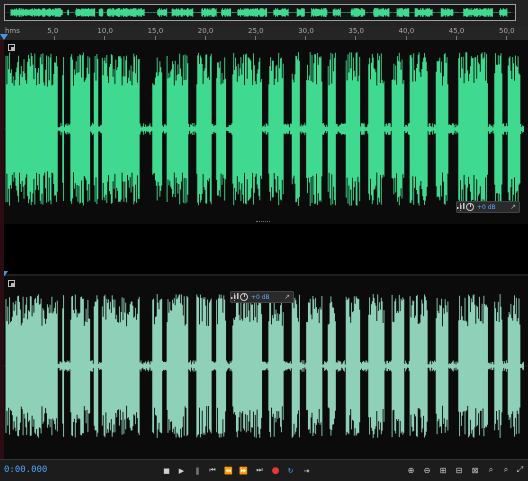 The width and height of the screenshot is (528, 481). What do you see at coordinates (306, 470) in the screenshot?
I see `skip-selection-icon: ⇥` at bounding box center [306, 470].